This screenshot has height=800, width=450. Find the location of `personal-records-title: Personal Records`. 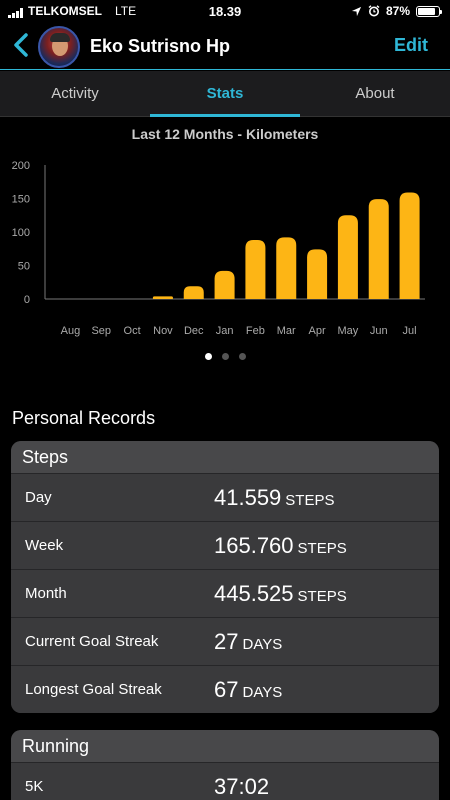

personal-records-title: Personal Records is located at coordinates (84, 418).